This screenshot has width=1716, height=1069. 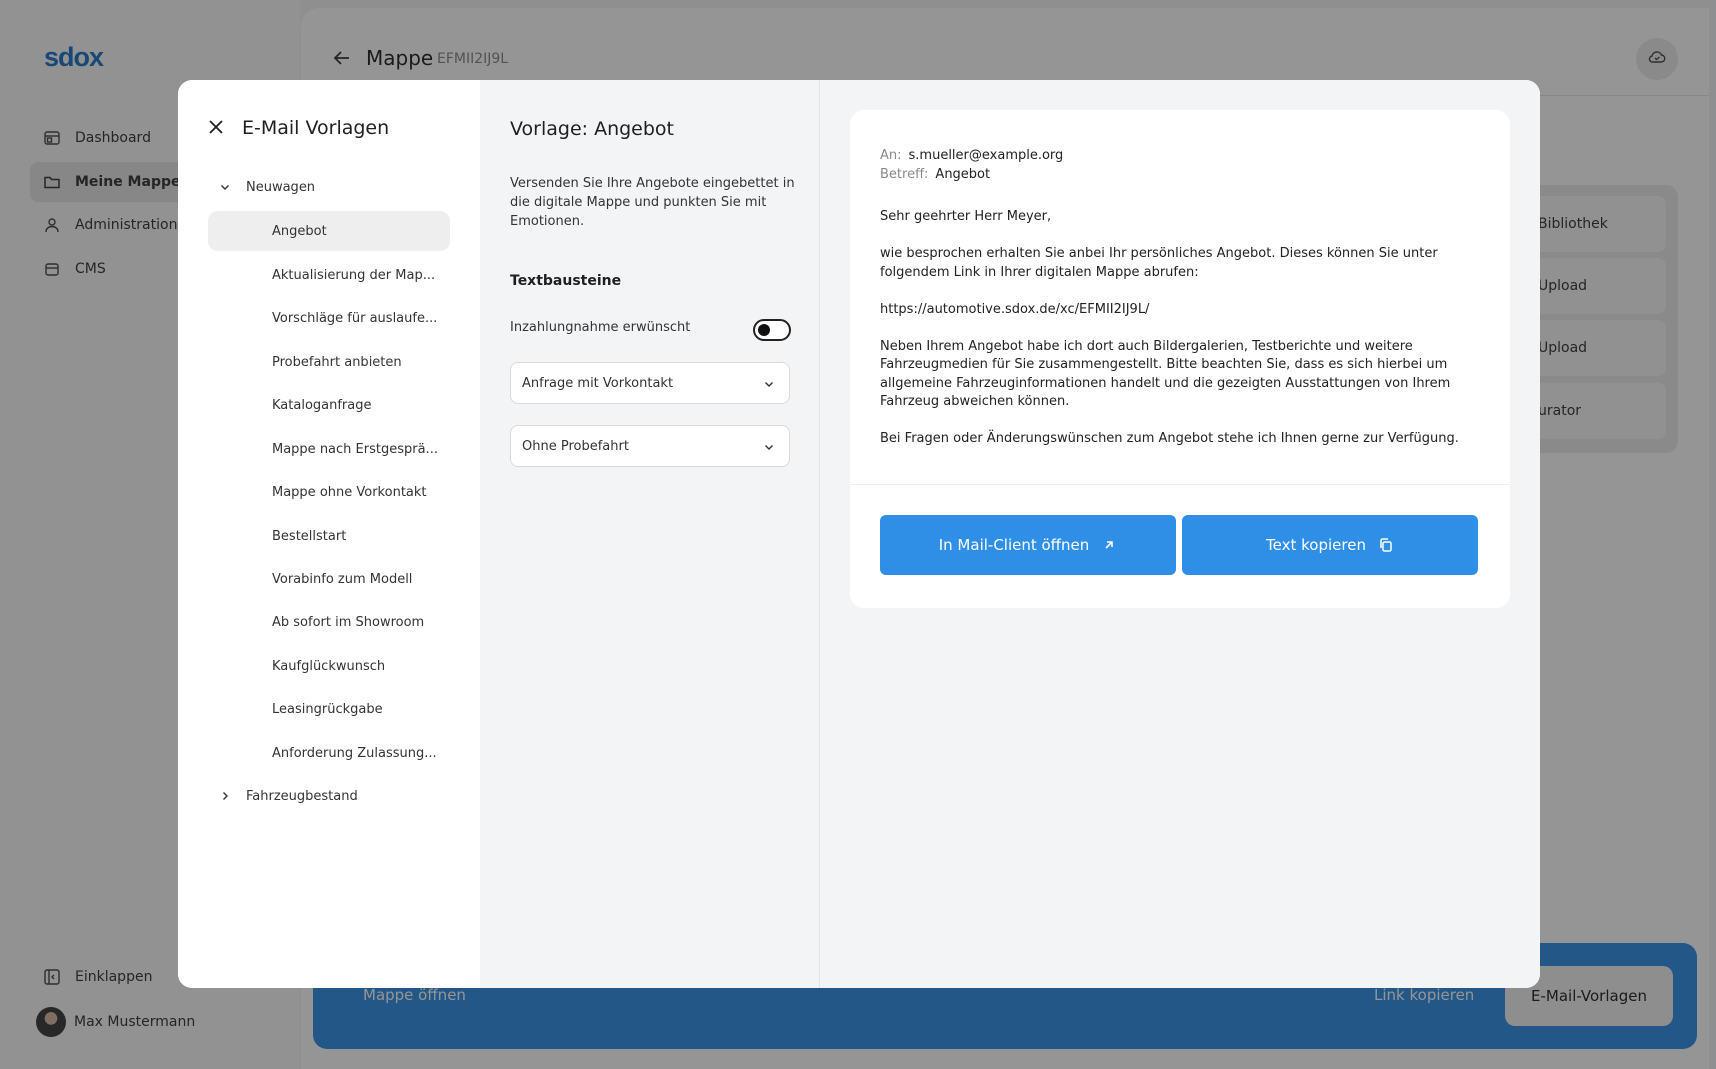 I want to click on template-title: Vorlage: Angebot, so click(x=592, y=129).